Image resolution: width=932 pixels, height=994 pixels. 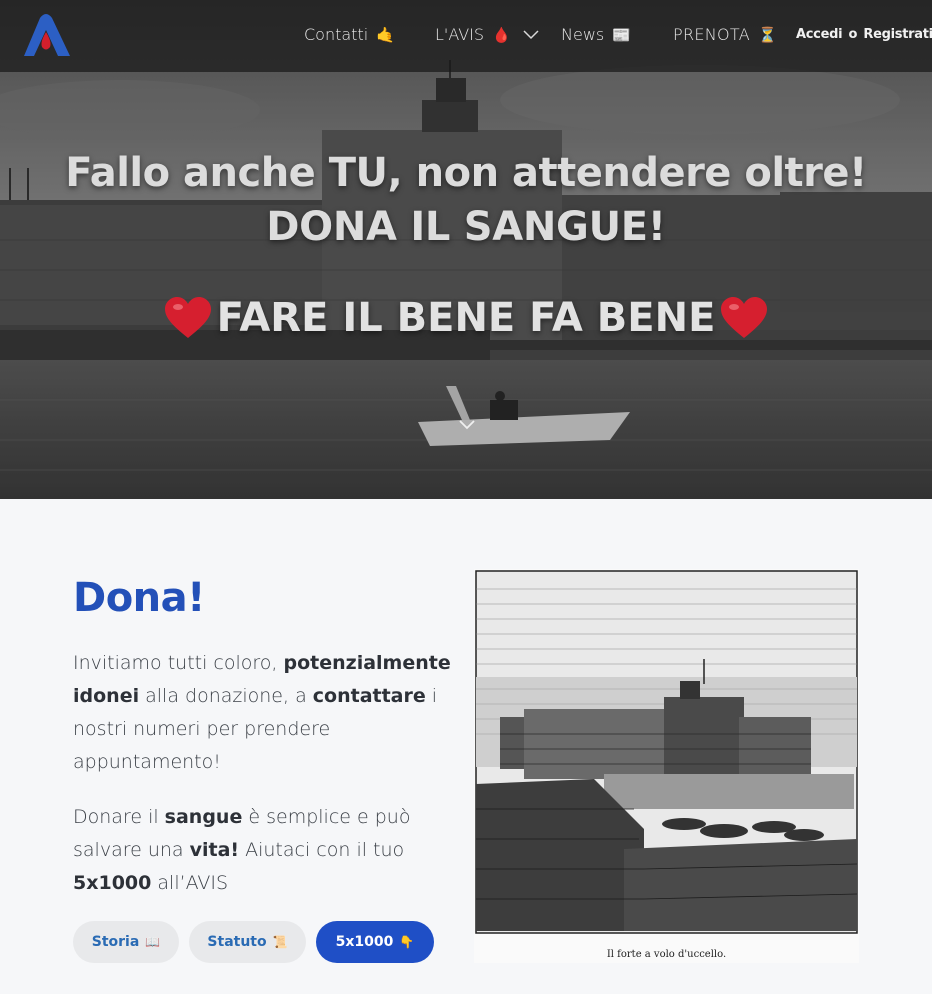 What do you see at coordinates (280, 942) in the screenshot?
I see `scroll-icon: 📜` at bounding box center [280, 942].